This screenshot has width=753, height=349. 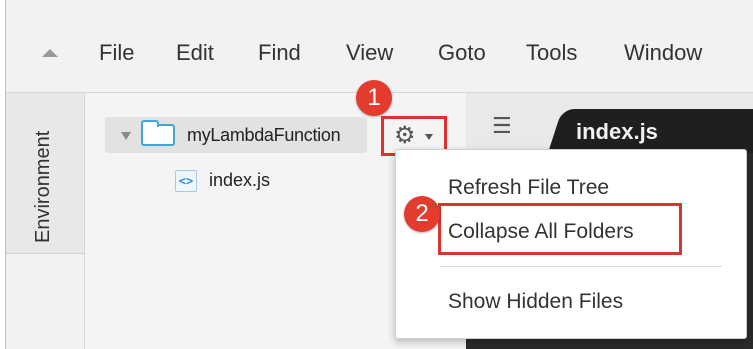 What do you see at coordinates (405, 135) in the screenshot?
I see `gear-icon: ⚙` at bounding box center [405, 135].